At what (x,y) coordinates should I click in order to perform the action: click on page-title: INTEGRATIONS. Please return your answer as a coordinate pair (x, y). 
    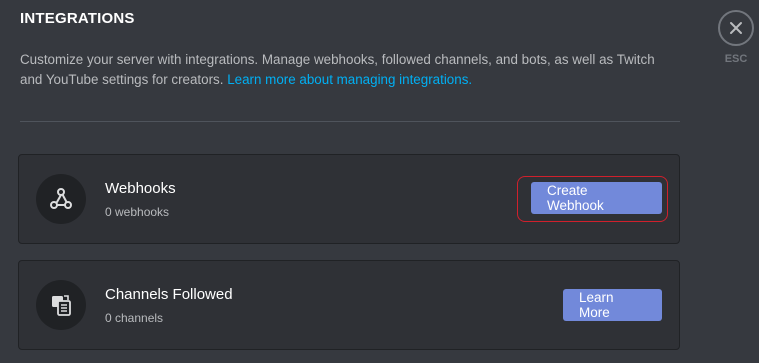
    Looking at the image, I should click on (77, 18).